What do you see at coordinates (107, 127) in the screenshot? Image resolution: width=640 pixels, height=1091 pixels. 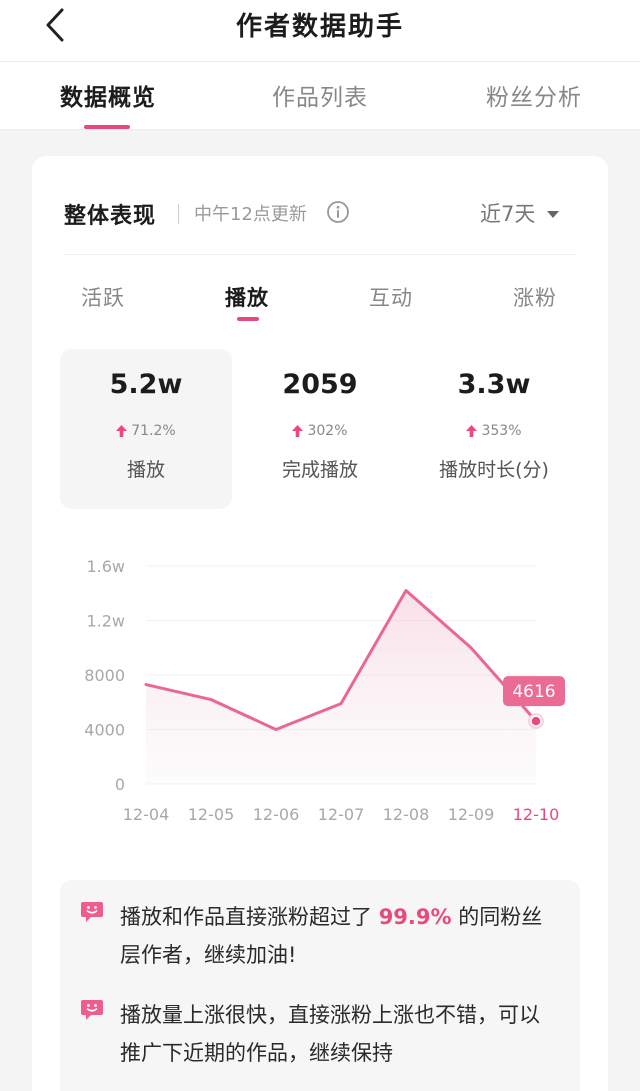 I see `active-tab-indicator` at bounding box center [107, 127].